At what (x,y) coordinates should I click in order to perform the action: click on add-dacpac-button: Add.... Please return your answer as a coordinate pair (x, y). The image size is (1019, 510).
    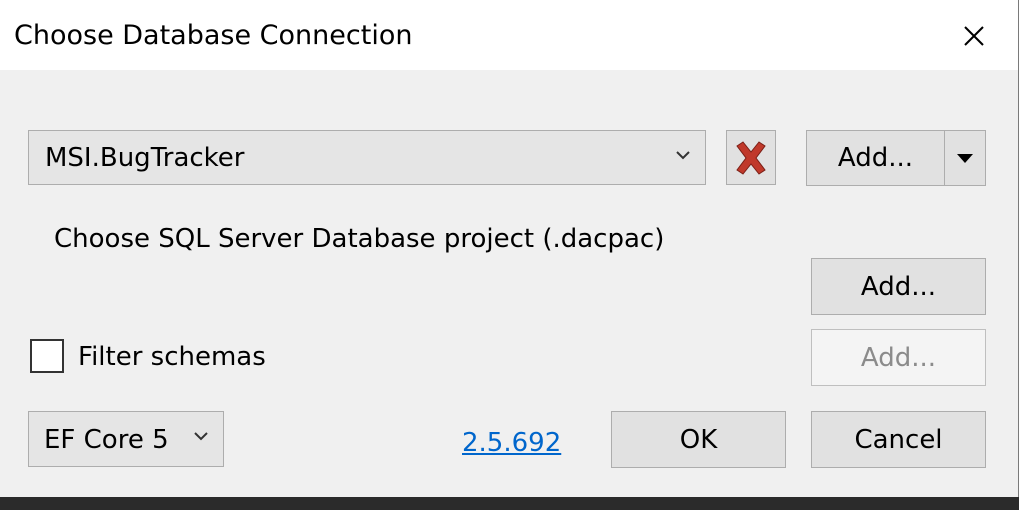
    Looking at the image, I should click on (898, 286).